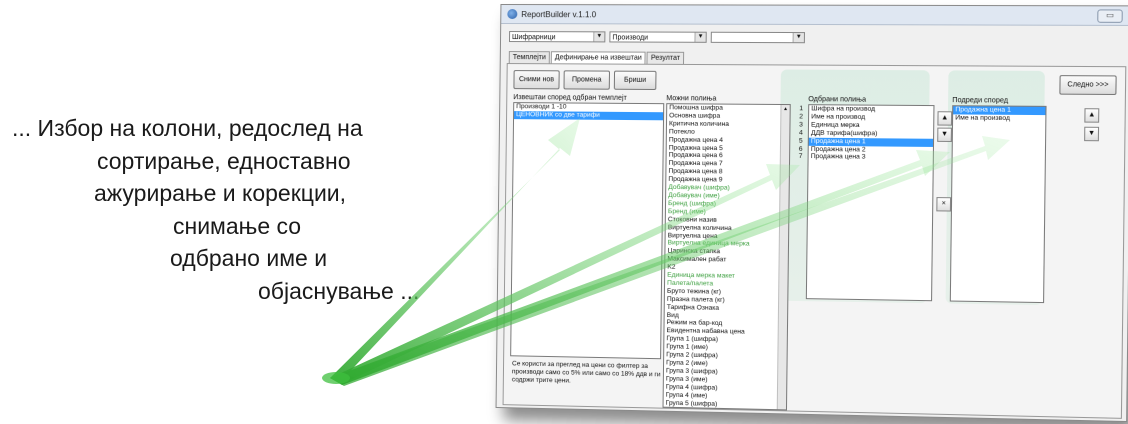  What do you see at coordinates (691, 99) in the screenshot?
I see `possible-fields-label: Можни полиња` at bounding box center [691, 99].